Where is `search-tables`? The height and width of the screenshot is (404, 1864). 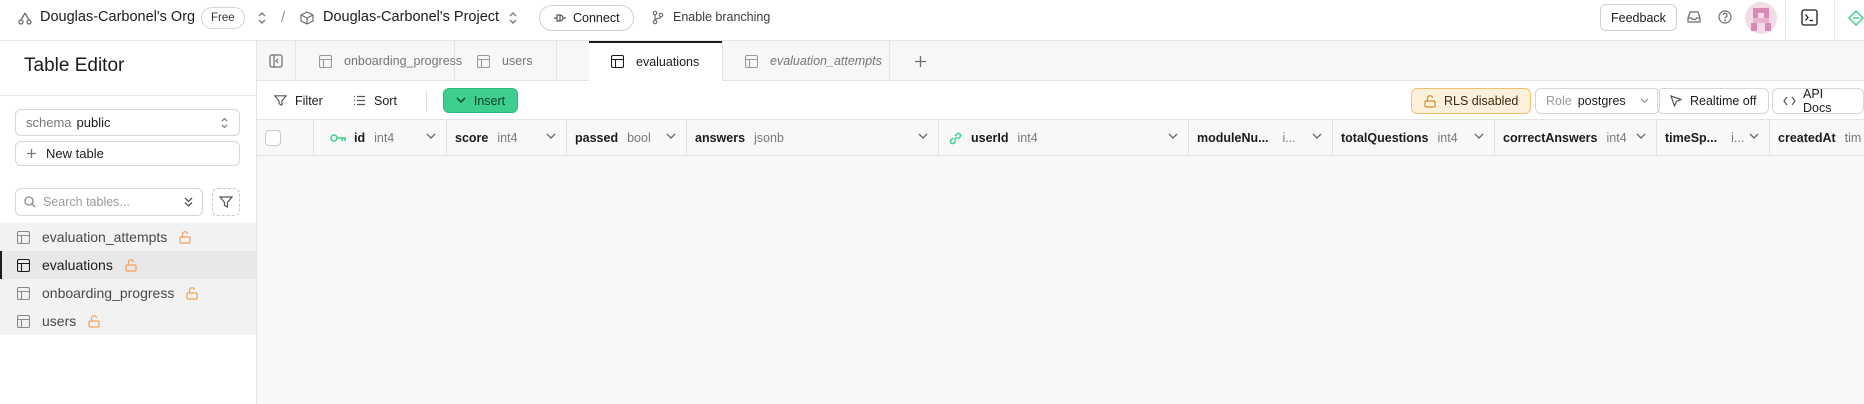 search-tables is located at coordinates (109, 202).